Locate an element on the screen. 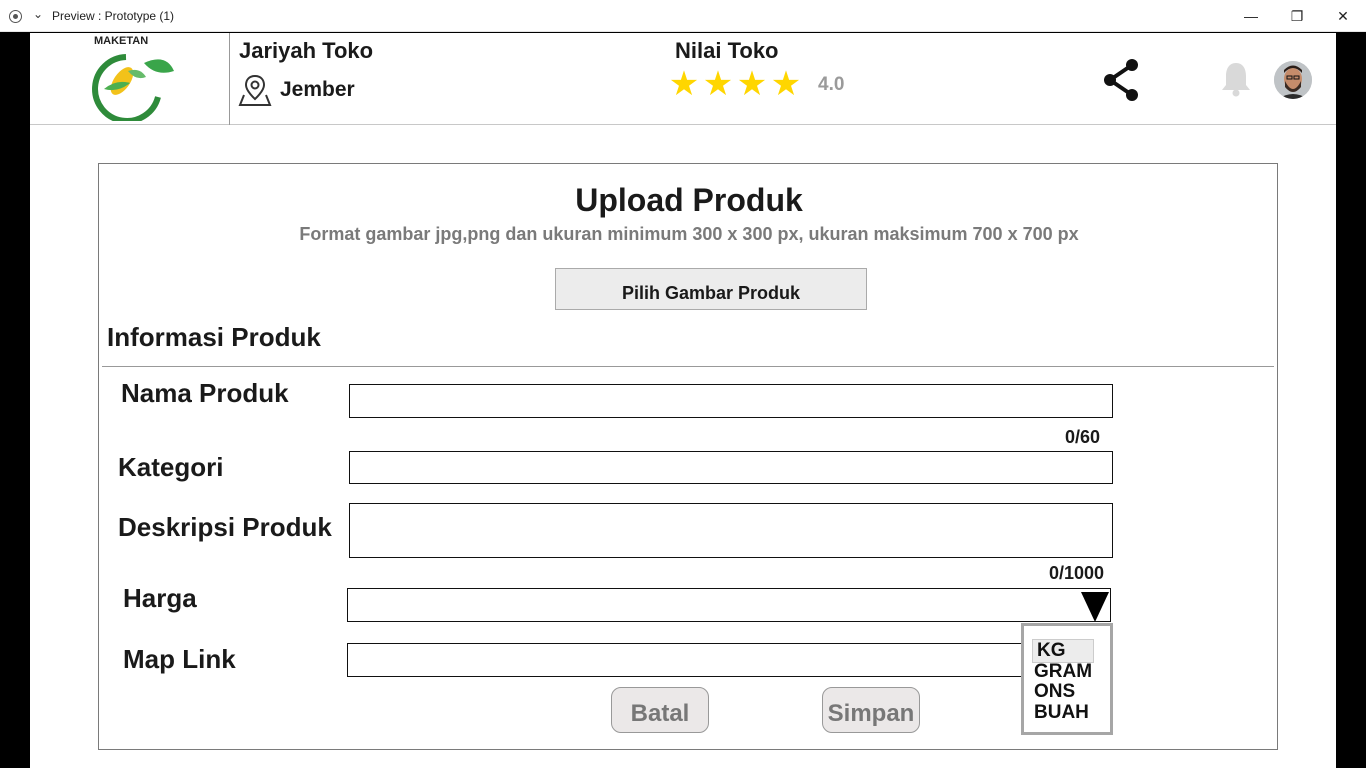 The width and height of the screenshot is (1366, 768). map-link-input is located at coordinates (729, 660).